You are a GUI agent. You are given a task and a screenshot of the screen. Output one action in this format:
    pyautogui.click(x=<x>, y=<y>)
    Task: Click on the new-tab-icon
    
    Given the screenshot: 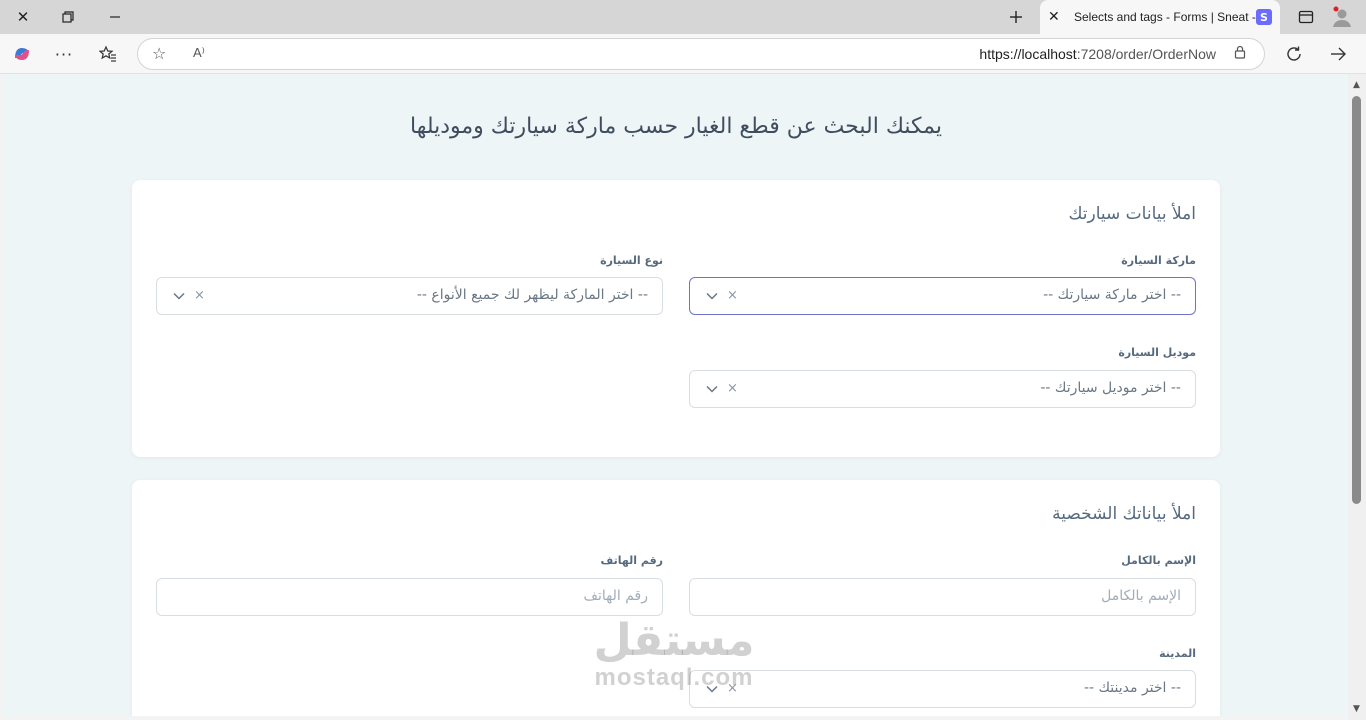 What is the action you would take?
    pyautogui.click(x=1016, y=17)
    